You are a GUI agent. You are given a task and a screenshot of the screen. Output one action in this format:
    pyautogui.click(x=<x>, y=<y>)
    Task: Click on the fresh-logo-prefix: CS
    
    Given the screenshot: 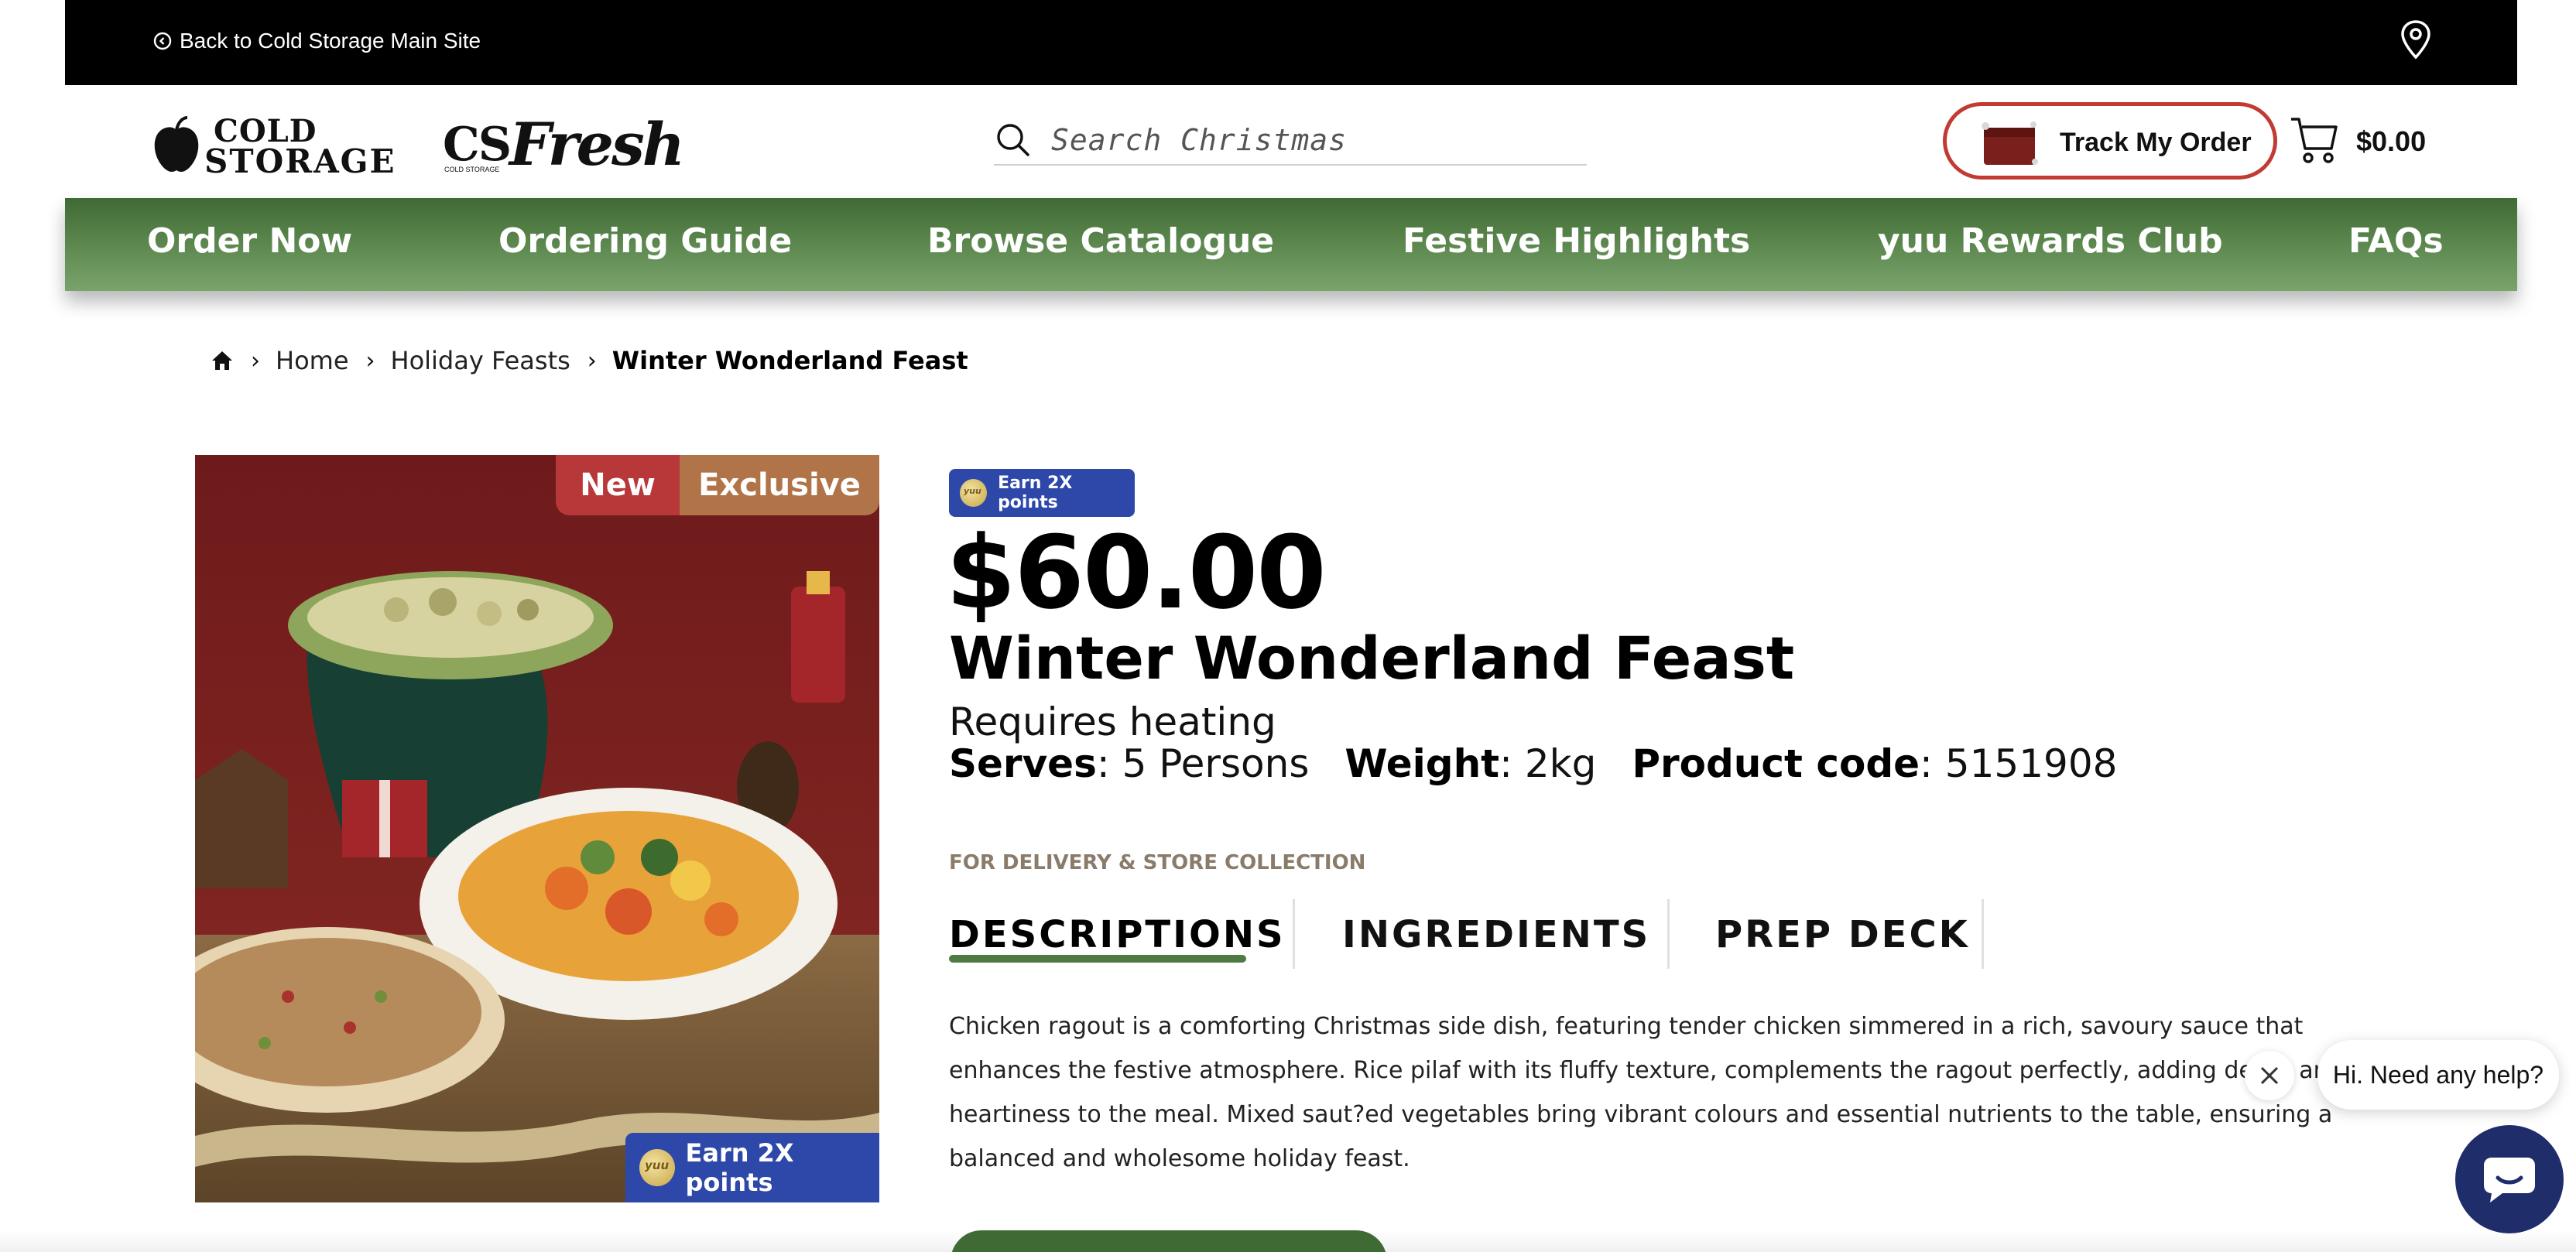 What is the action you would take?
    pyautogui.click(x=477, y=145)
    